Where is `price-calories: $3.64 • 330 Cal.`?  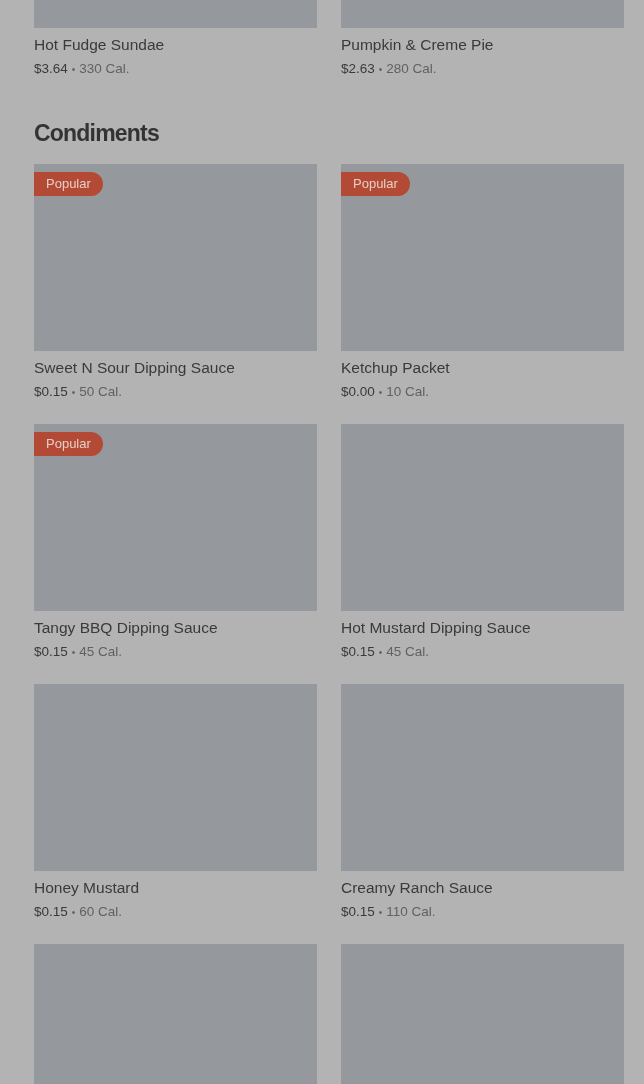 price-calories: $3.64 • 330 Cal. is located at coordinates (82, 69).